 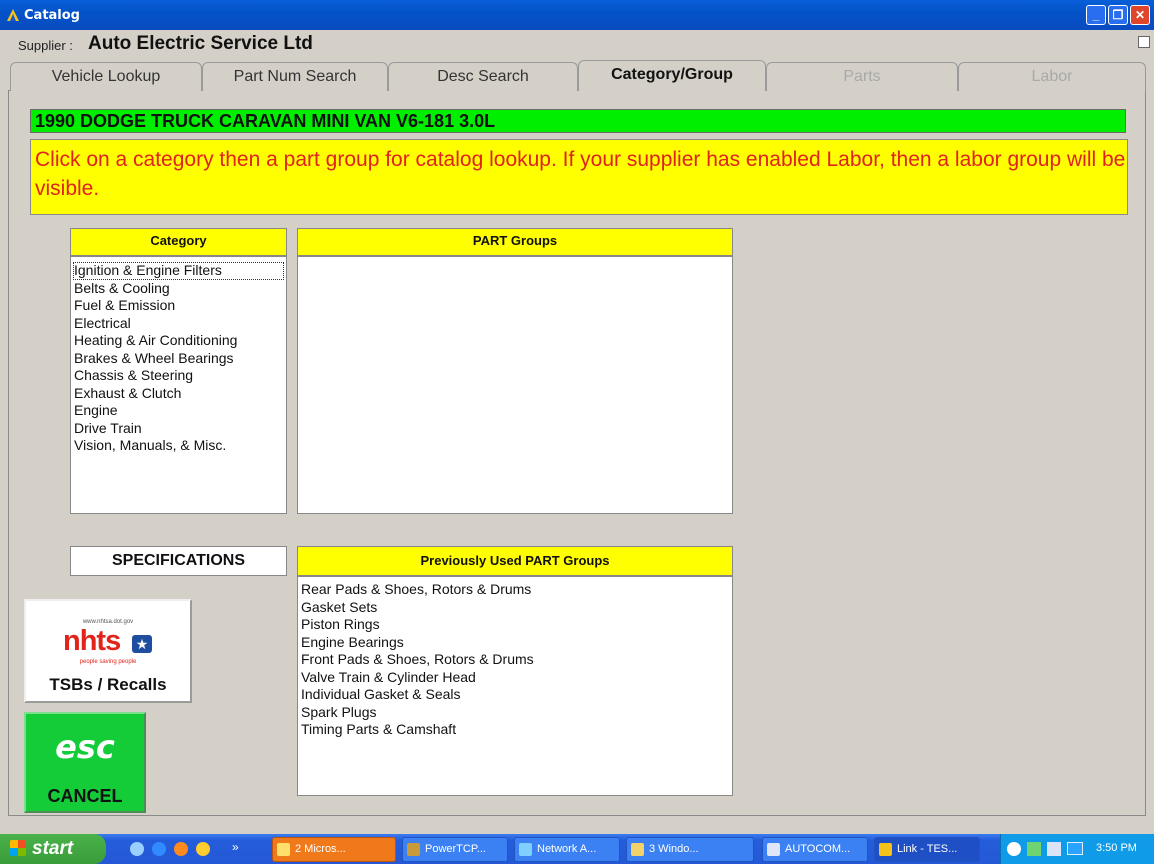 I want to click on folder-icon, so click(x=637, y=849).